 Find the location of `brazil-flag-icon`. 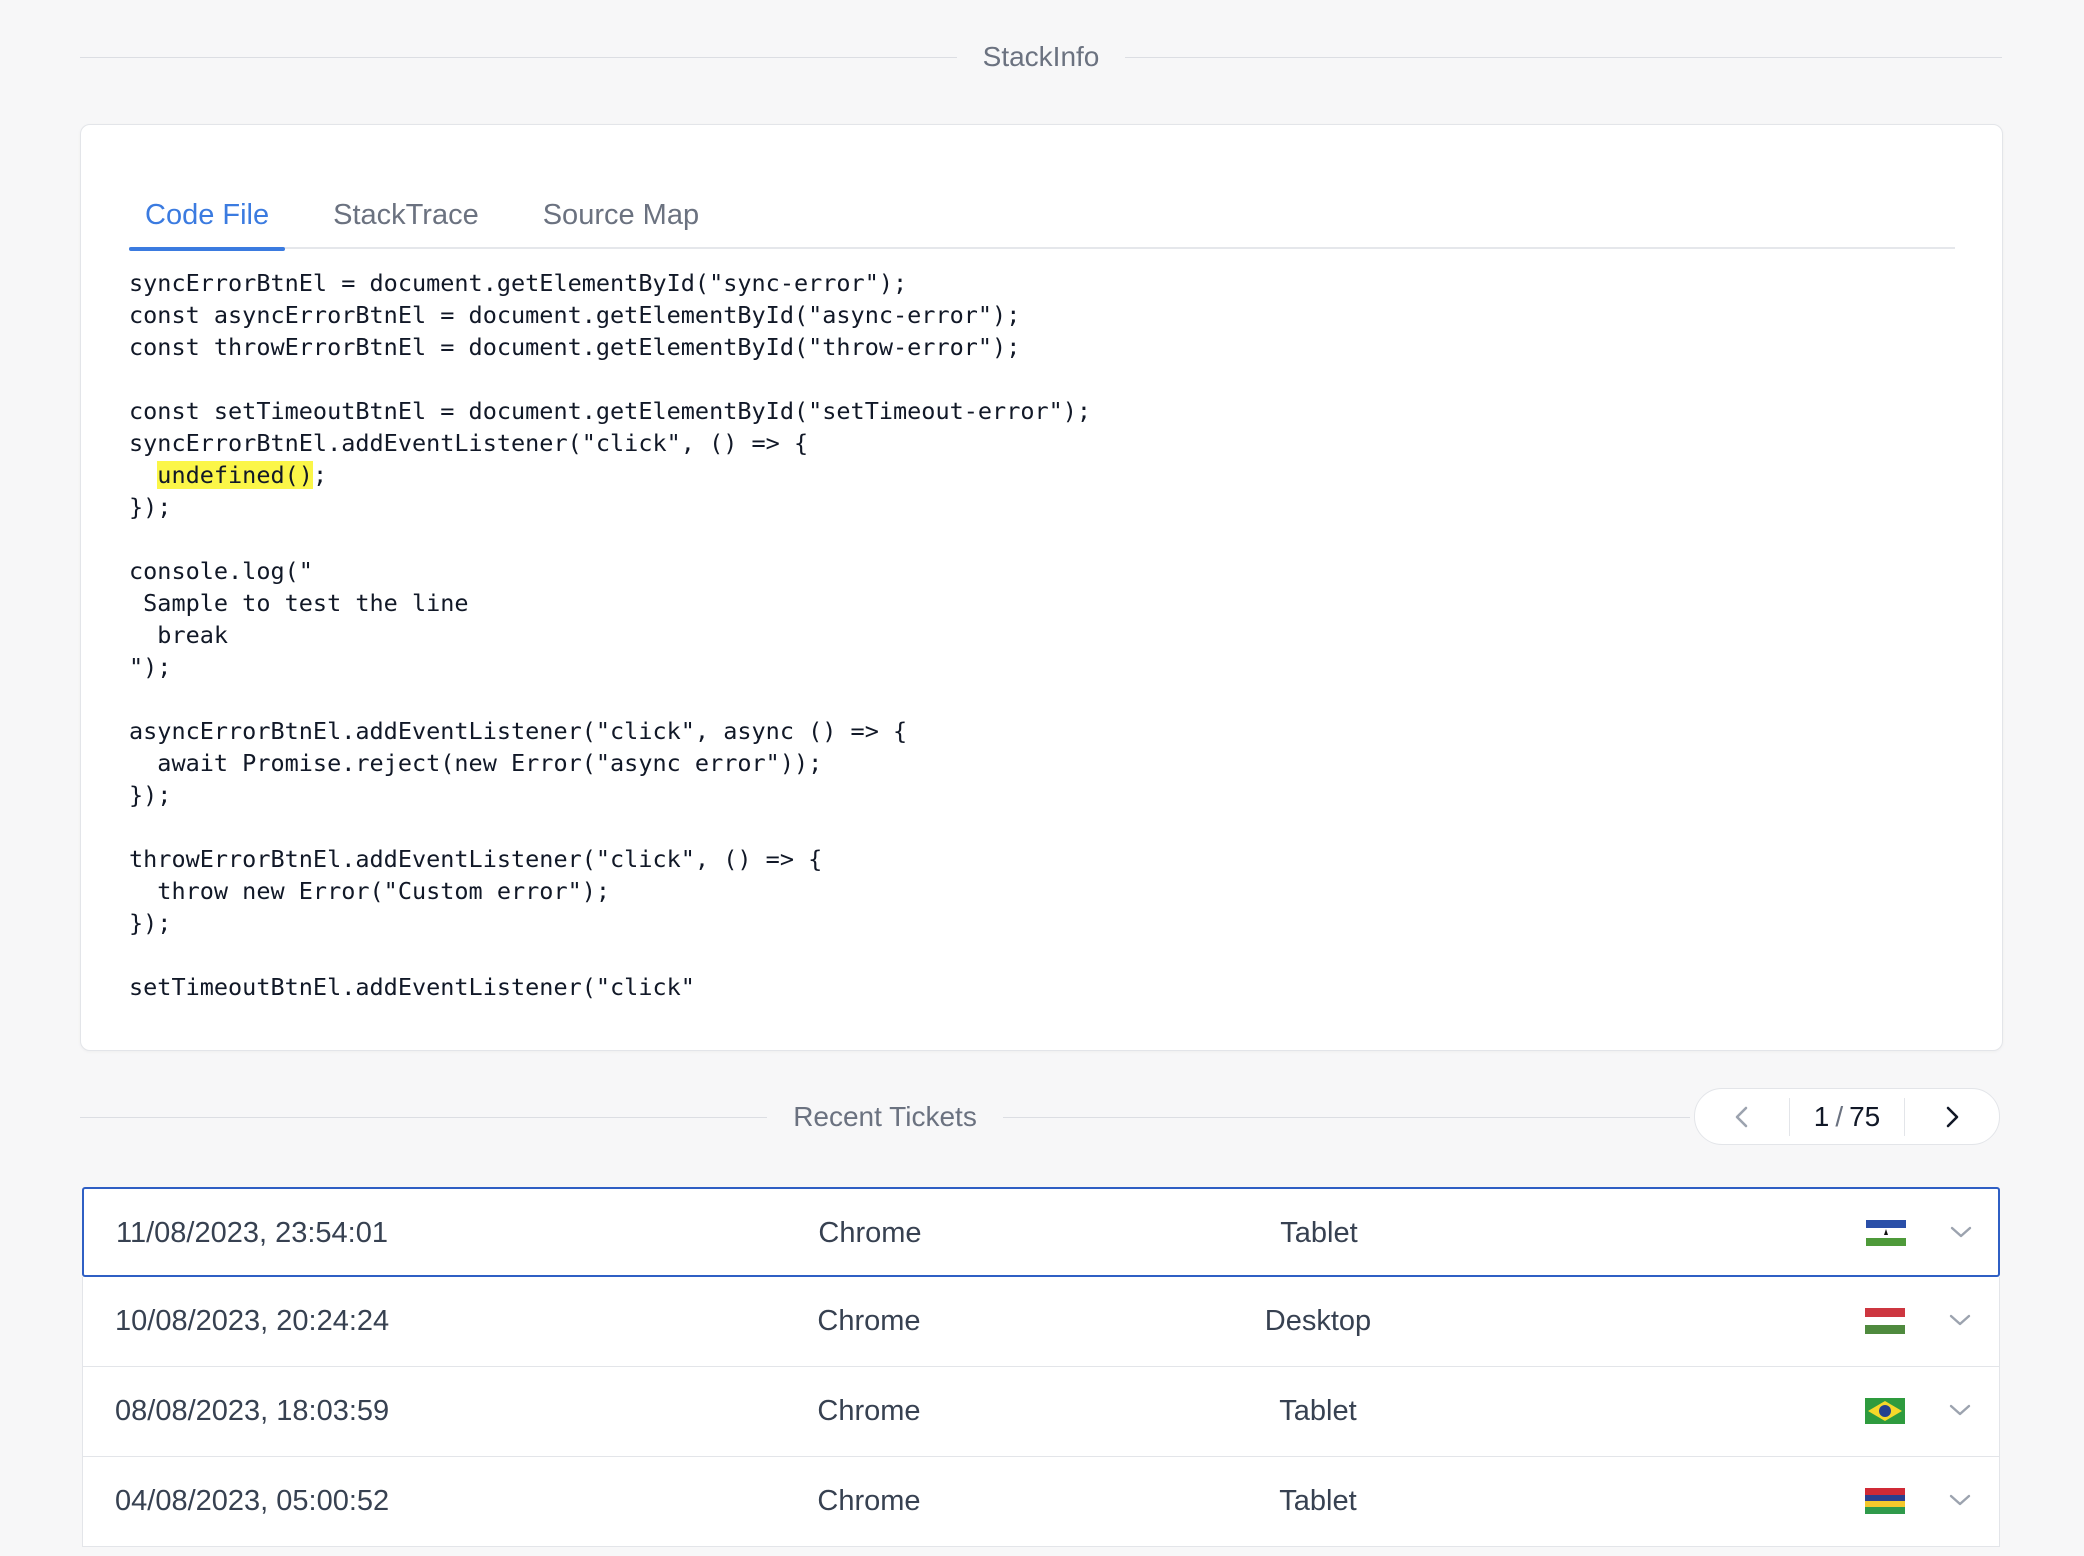

brazil-flag-icon is located at coordinates (1885, 1411).